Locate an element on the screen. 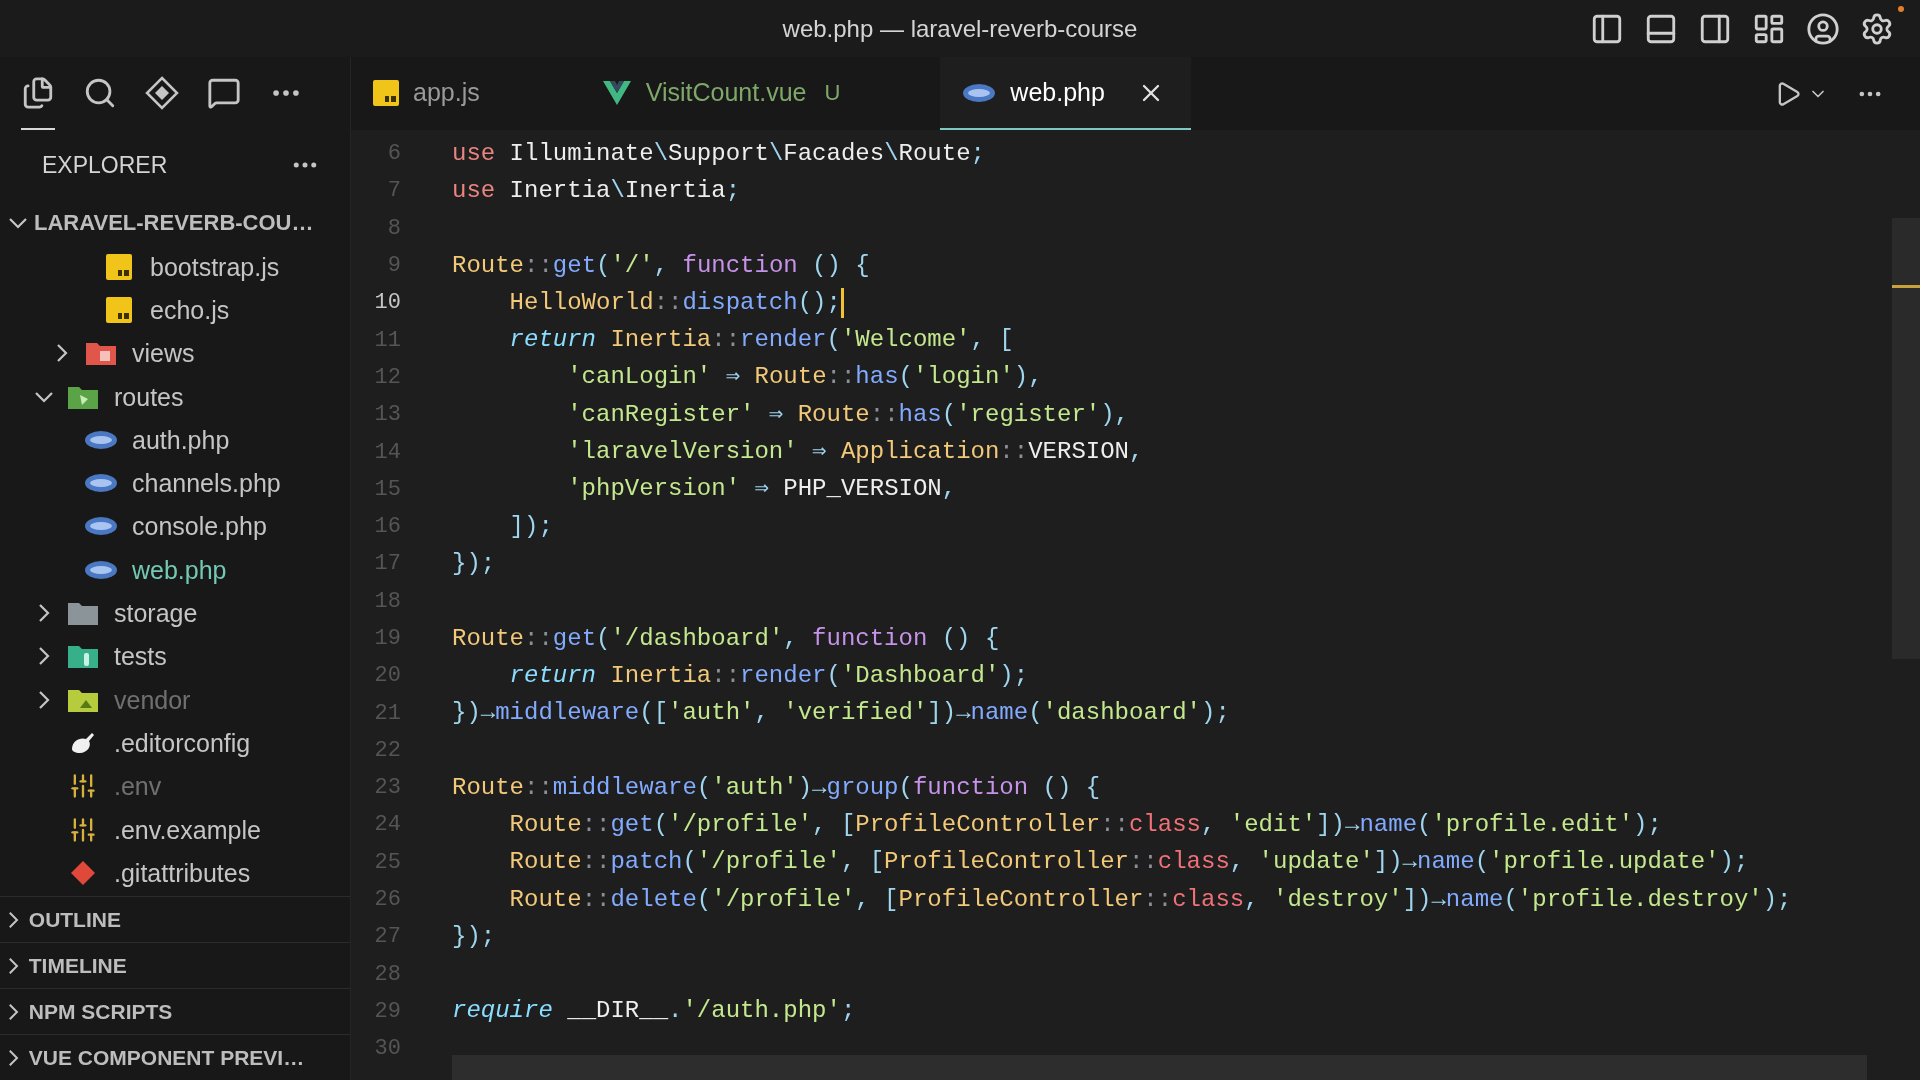 The width and height of the screenshot is (1920, 1080). tree-item: console.php is located at coordinates (175, 526).